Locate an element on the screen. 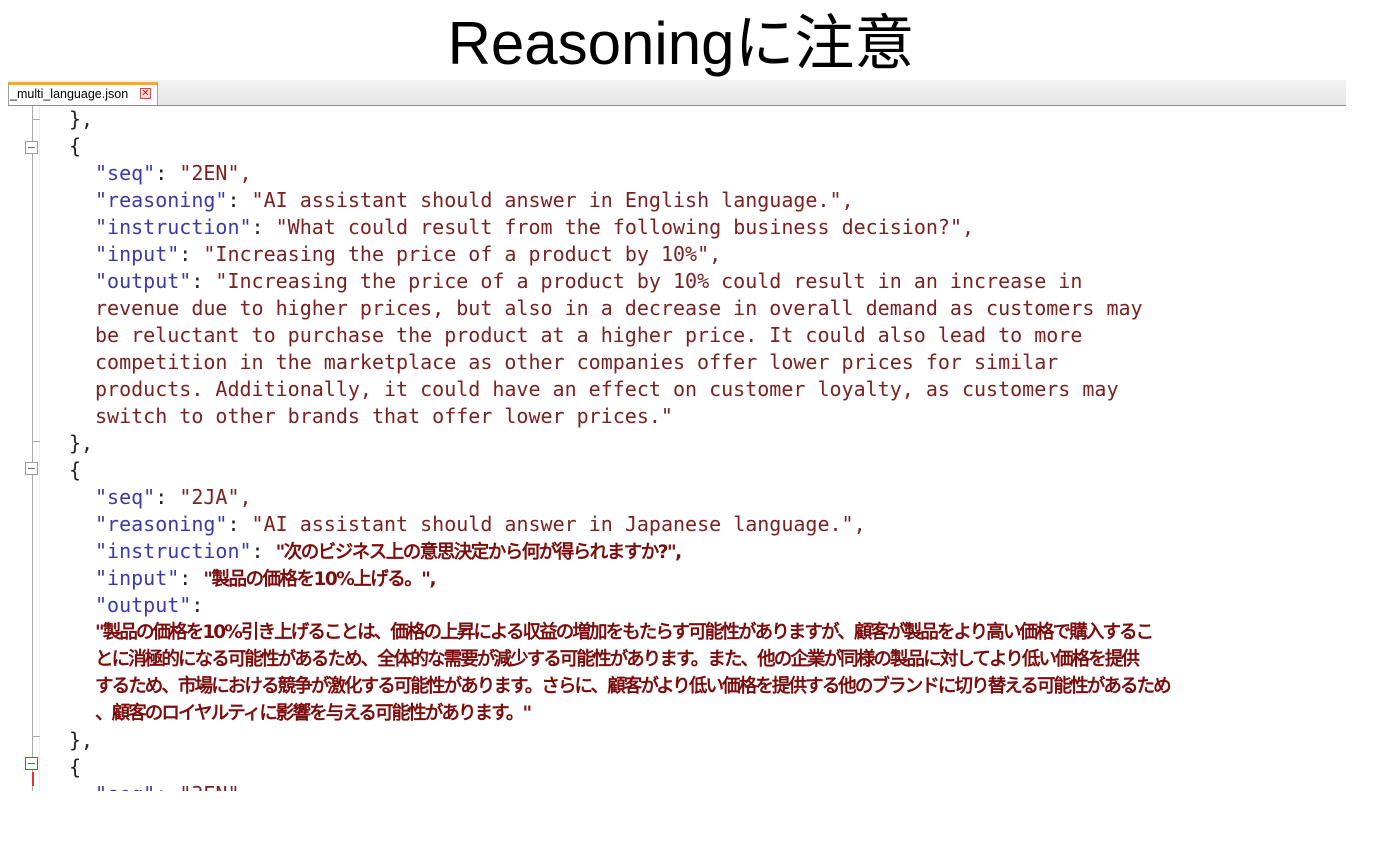 The image size is (1376, 848). tab-filename: _multi_language.json is located at coordinates (69, 94).